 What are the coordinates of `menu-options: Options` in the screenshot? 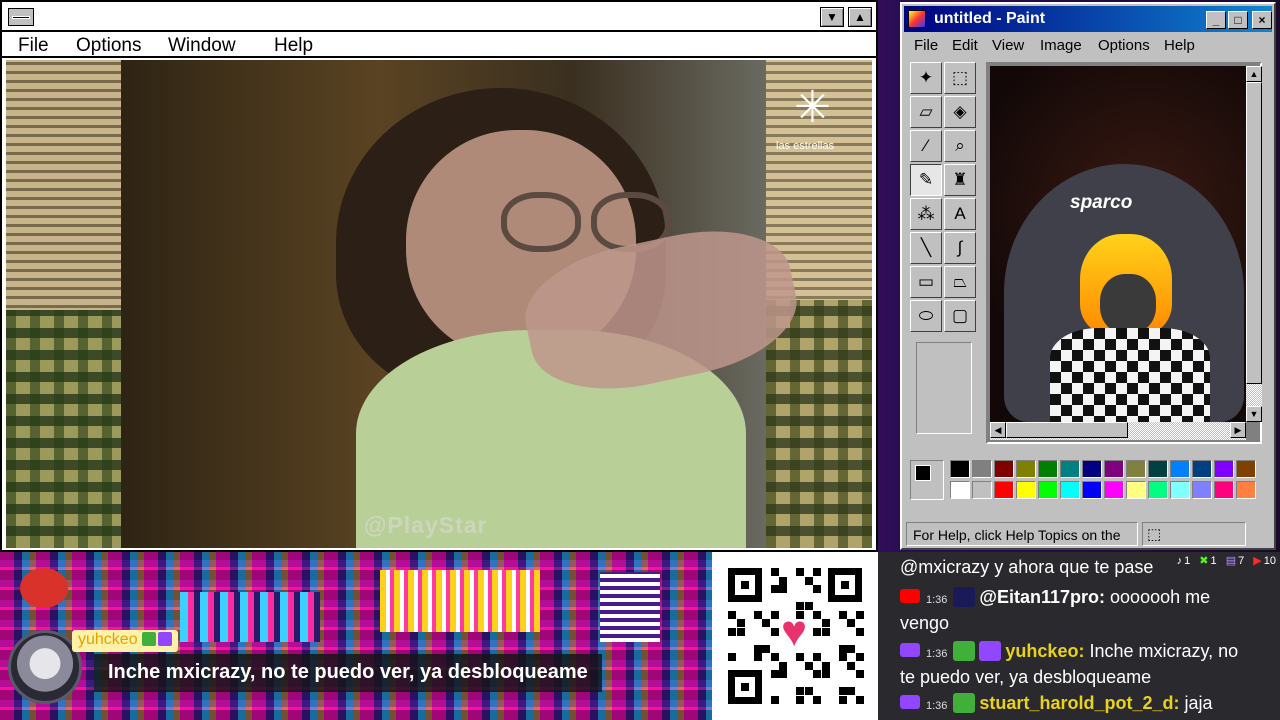 It's located at (108, 46).